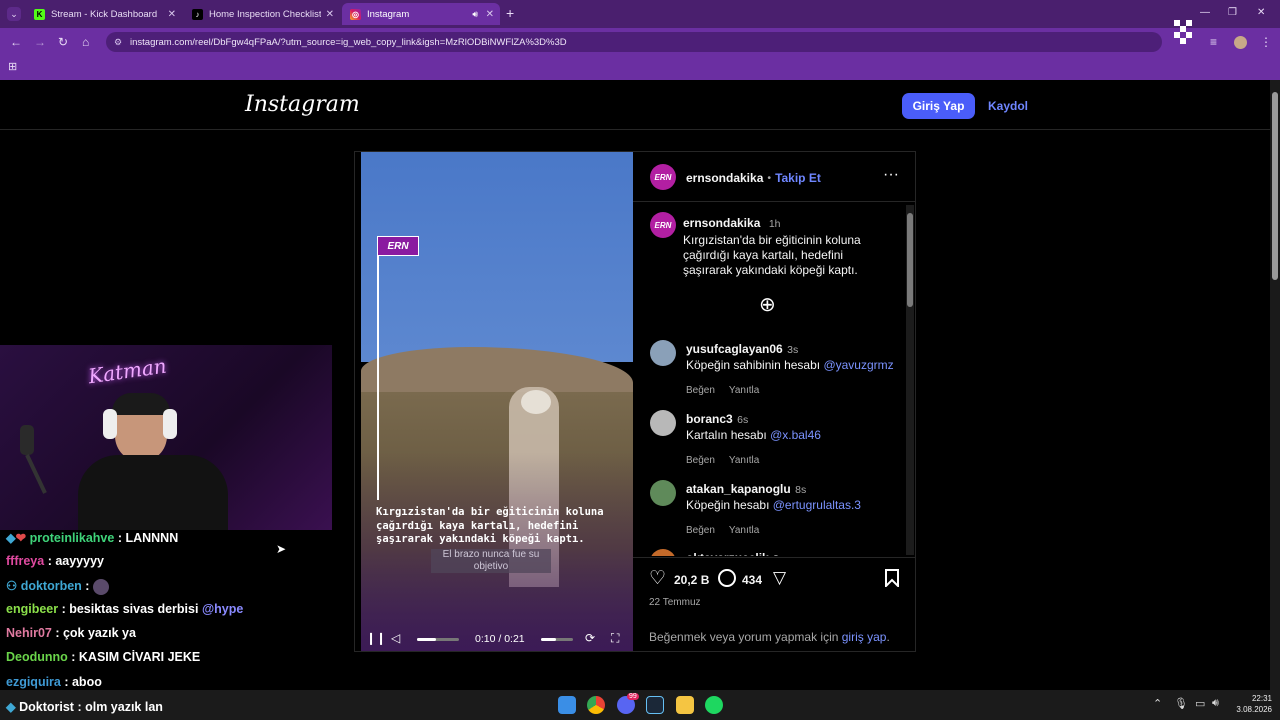 Image resolution: width=1280 pixels, height=720 pixels. What do you see at coordinates (891, 175) in the screenshot?
I see `more-options-icon: ···` at bounding box center [891, 175].